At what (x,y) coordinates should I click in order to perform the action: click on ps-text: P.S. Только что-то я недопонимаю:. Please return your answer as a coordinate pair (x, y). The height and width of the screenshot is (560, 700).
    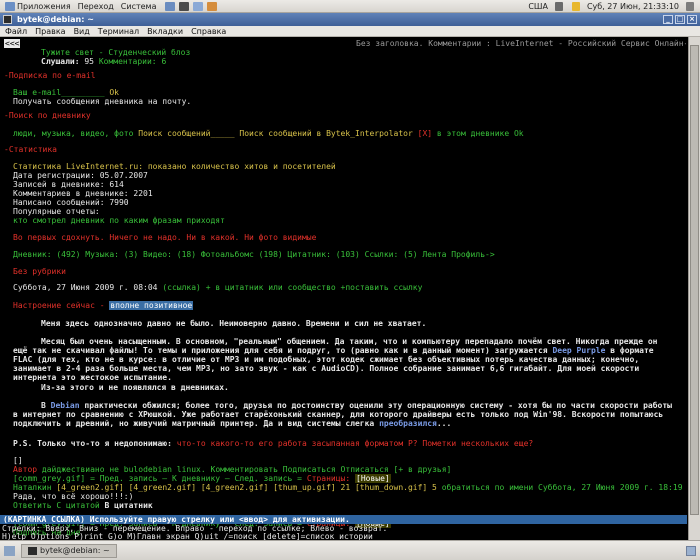
    Looking at the image, I should click on (92, 443).